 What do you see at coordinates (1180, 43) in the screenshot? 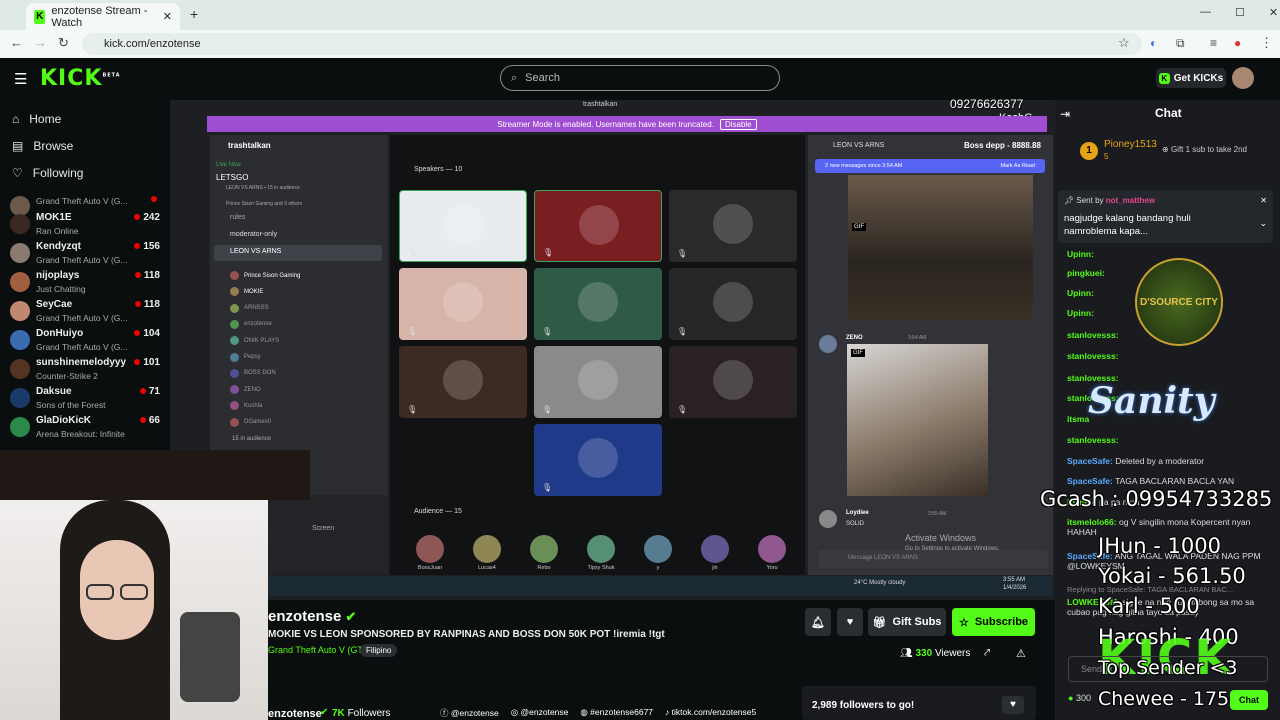
I see `extensions-puzzle-icon: ⧉` at bounding box center [1180, 43].